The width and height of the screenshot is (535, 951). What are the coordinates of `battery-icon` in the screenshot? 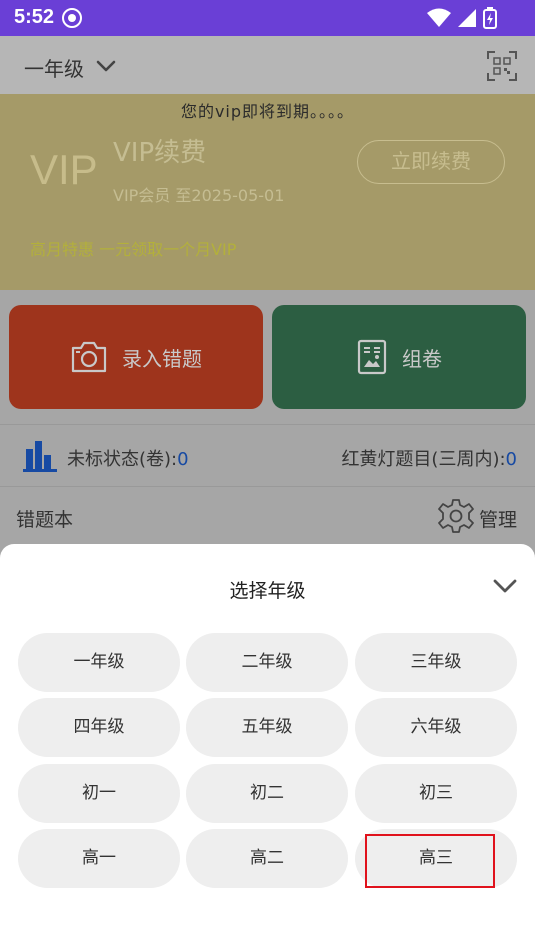 It's located at (490, 18).